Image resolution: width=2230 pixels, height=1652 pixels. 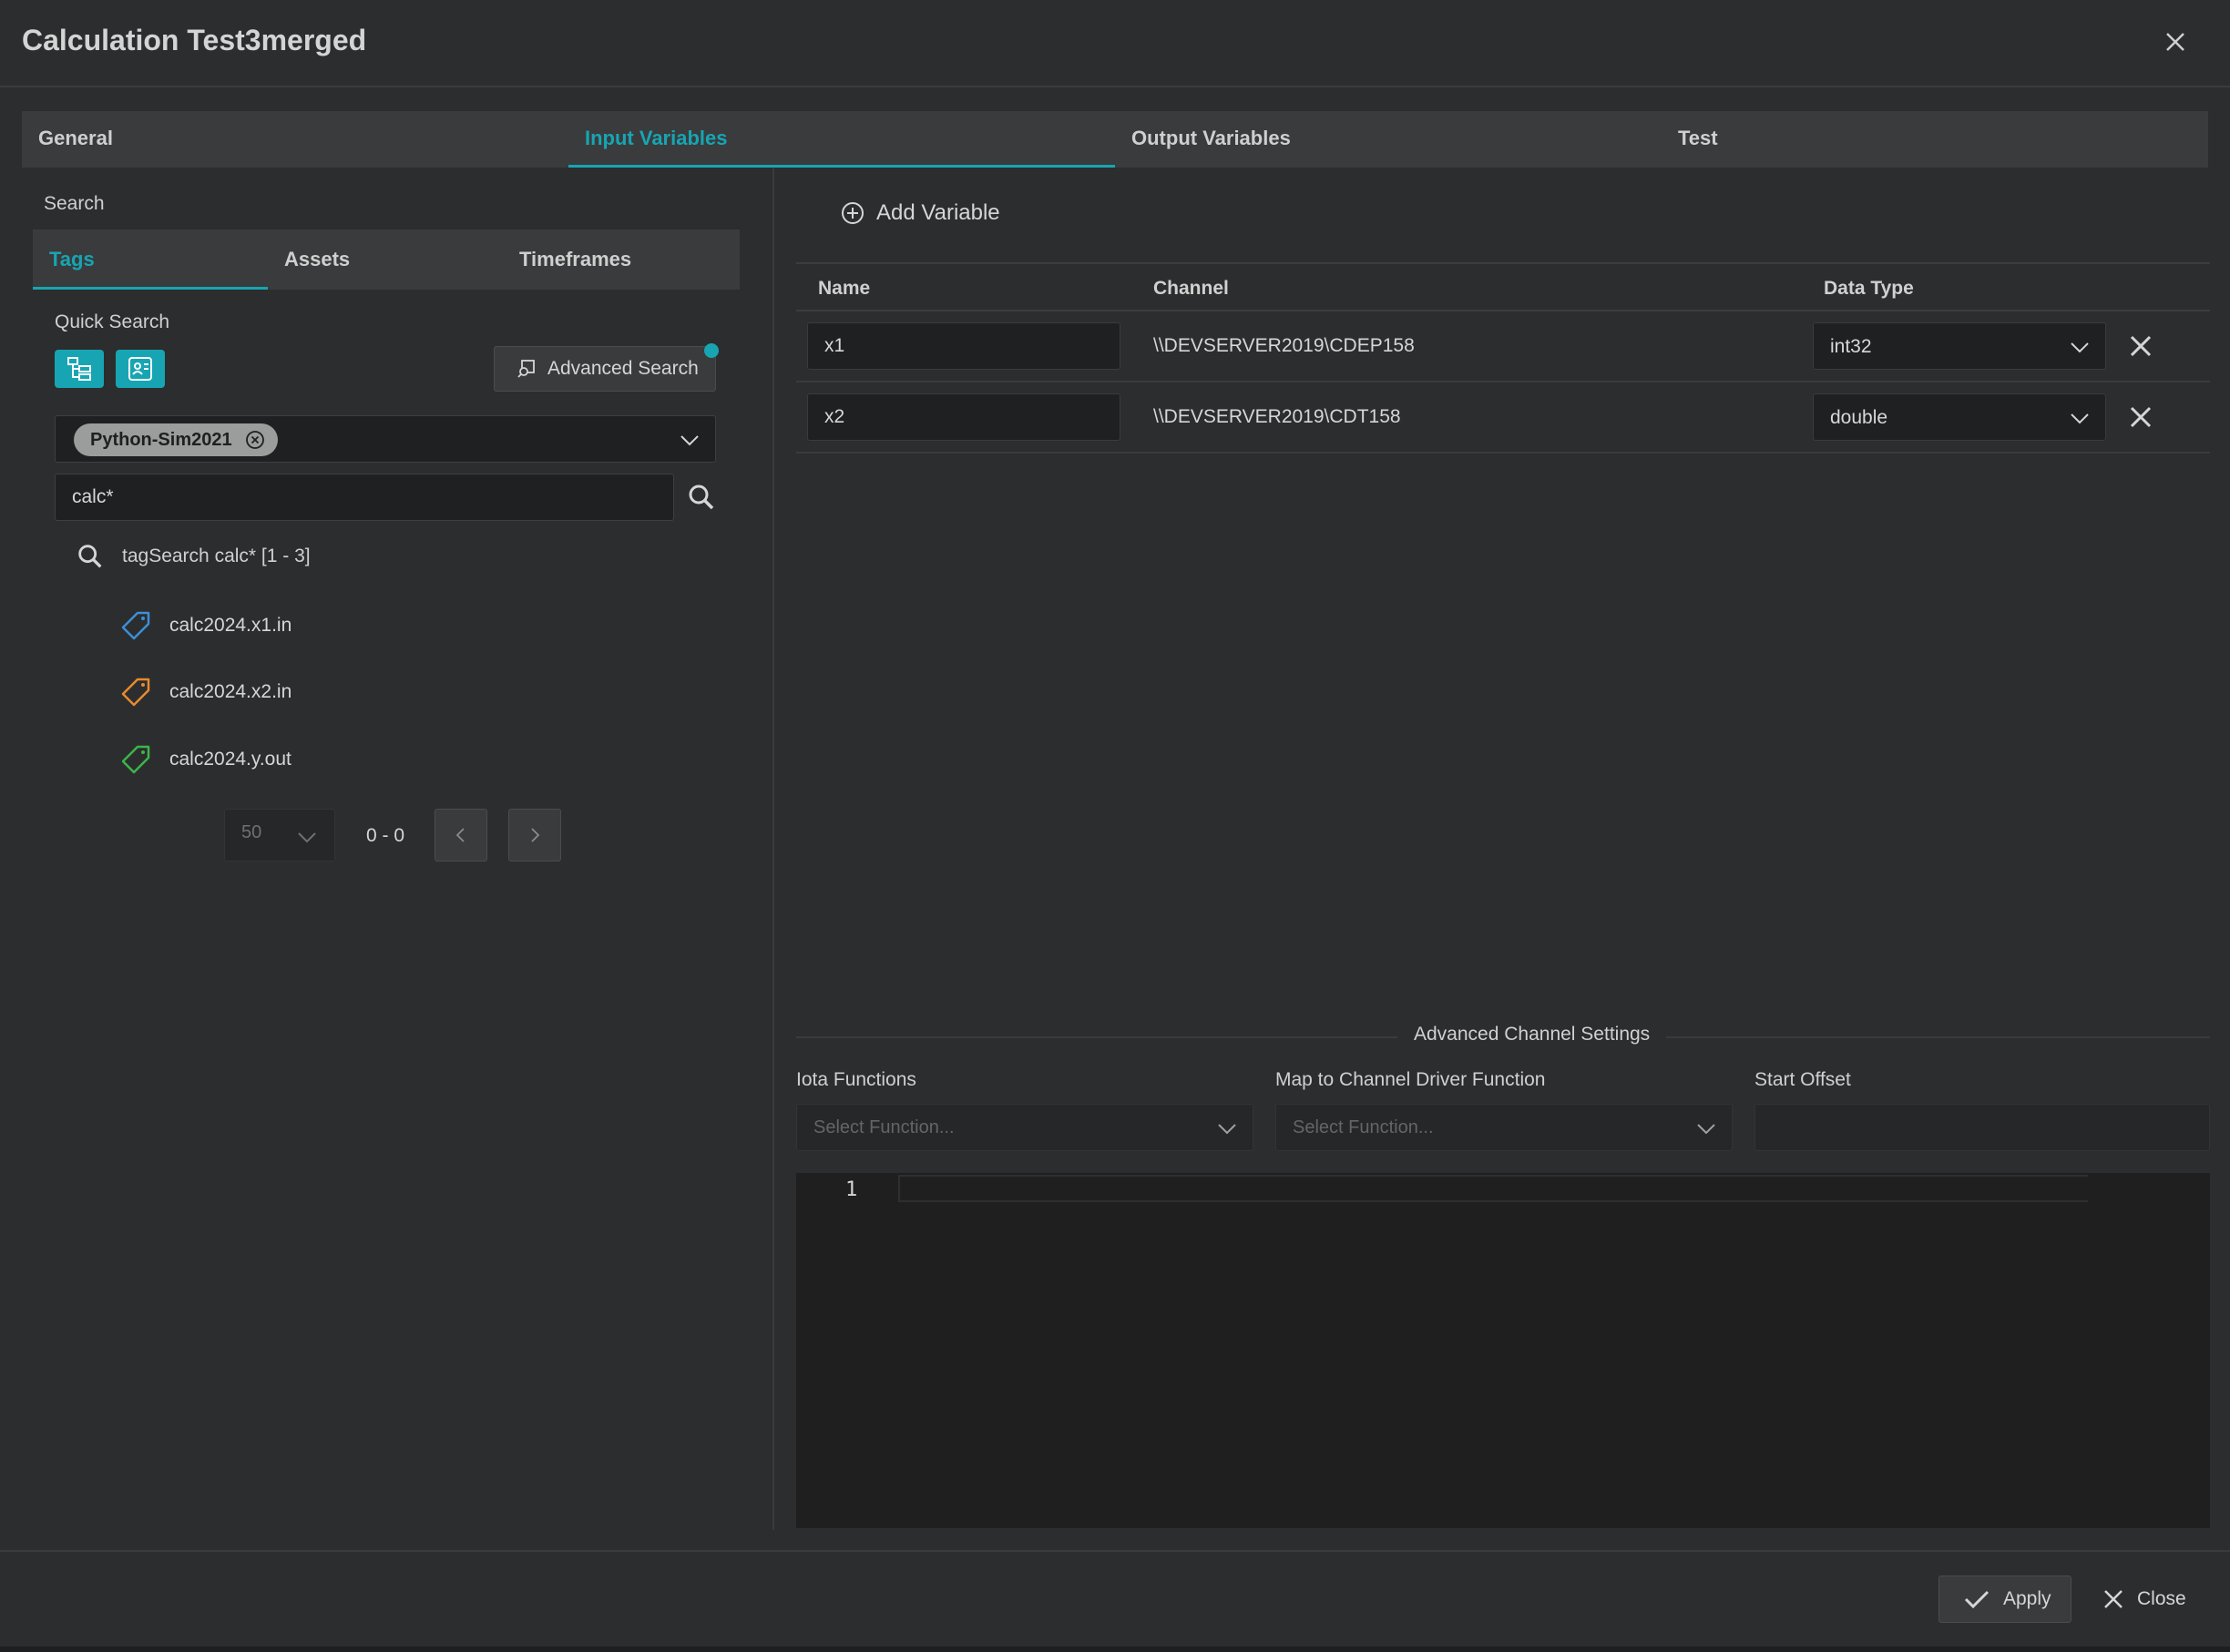 What do you see at coordinates (1959, 417) in the screenshot?
I see `data-type-select: double` at bounding box center [1959, 417].